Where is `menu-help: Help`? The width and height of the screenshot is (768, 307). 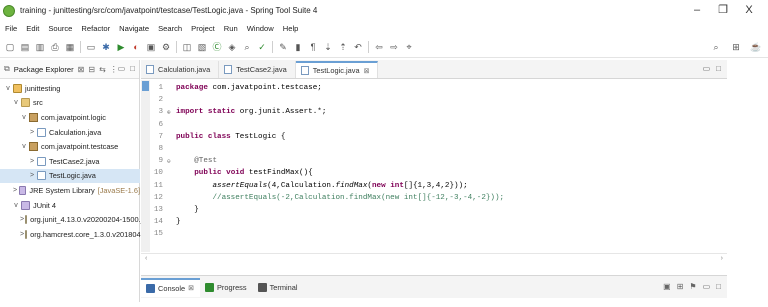
menu-help: Help is located at coordinates (291, 28).